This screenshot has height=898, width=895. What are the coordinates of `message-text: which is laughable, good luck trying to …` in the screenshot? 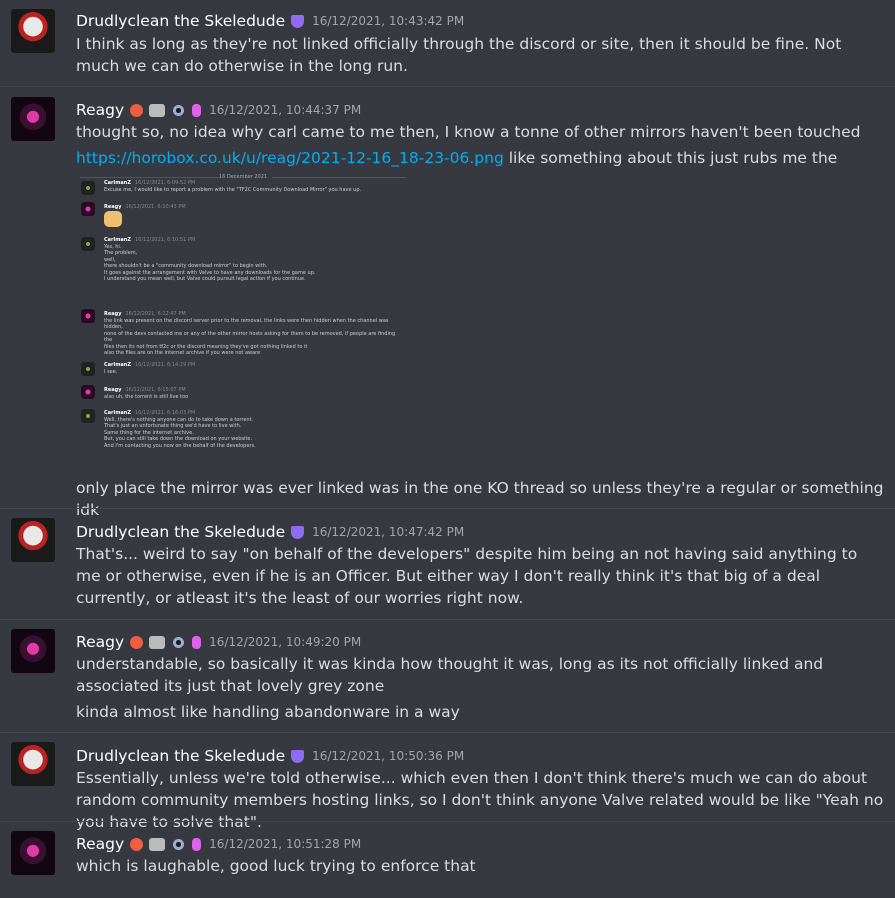 It's located at (276, 866).